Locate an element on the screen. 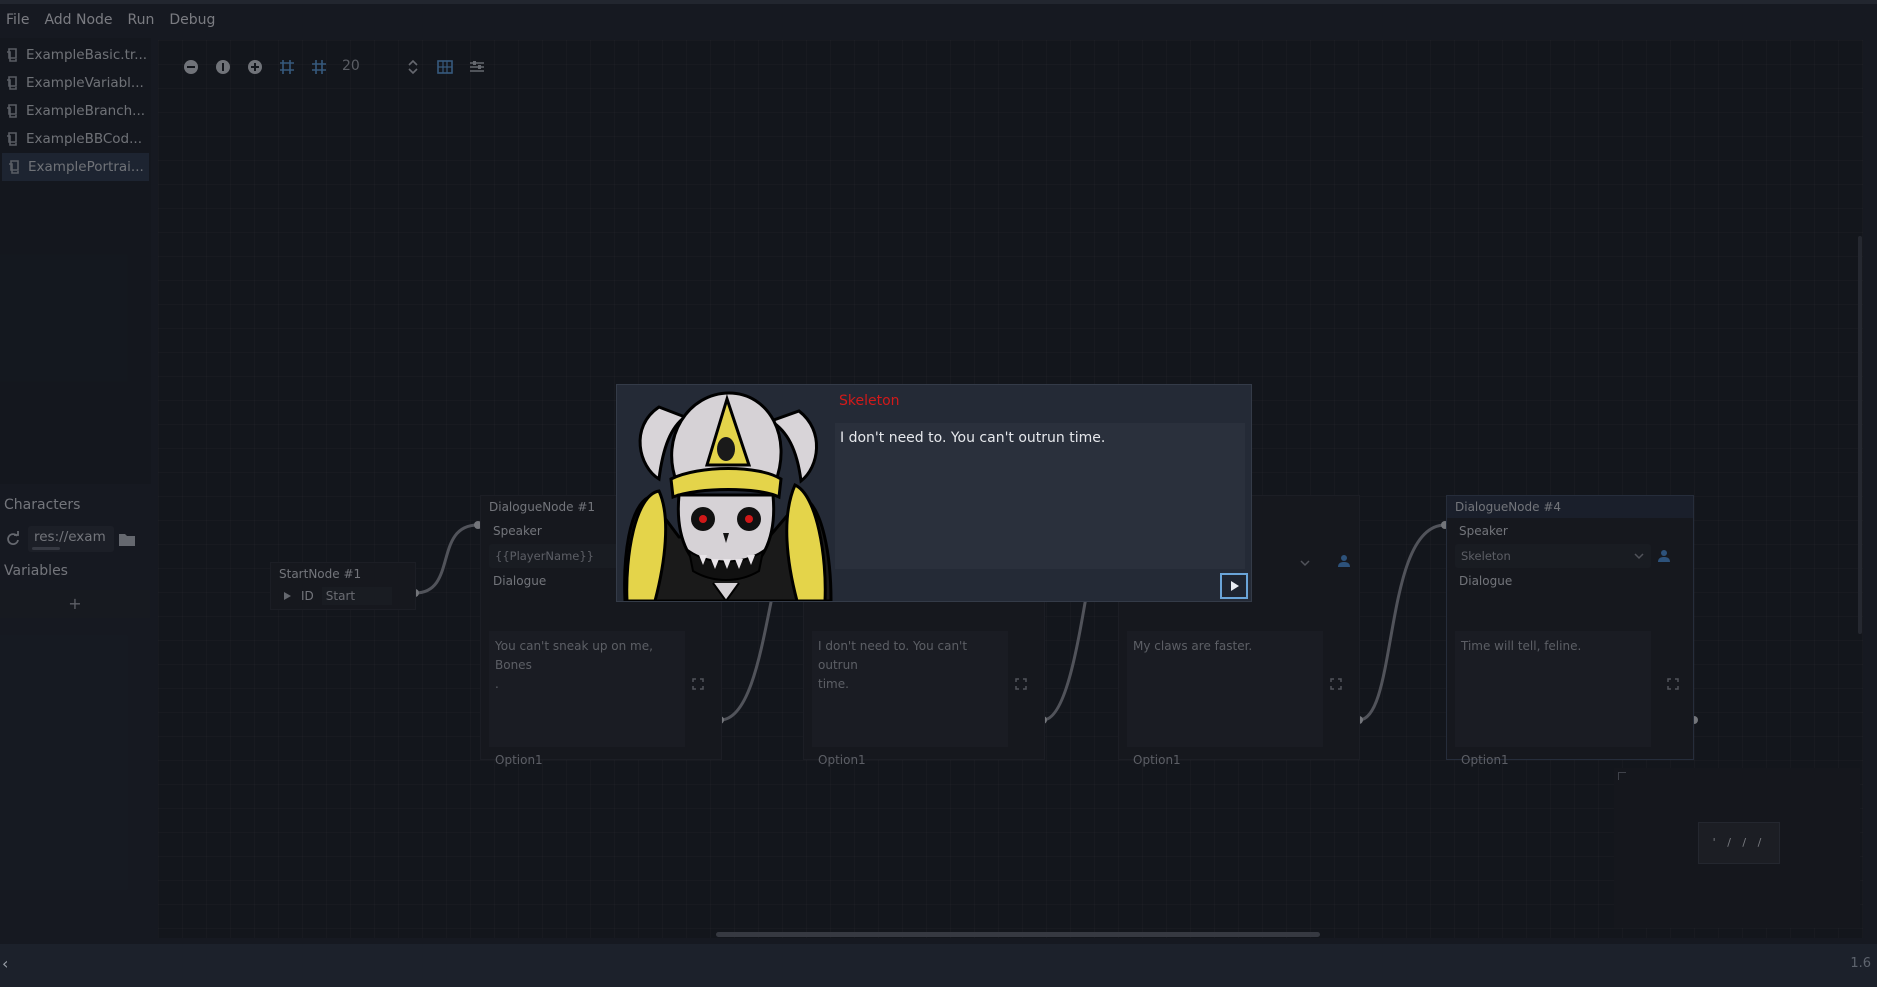  bottom-bar: ‹ 1.6 is located at coordinates (938, 965).